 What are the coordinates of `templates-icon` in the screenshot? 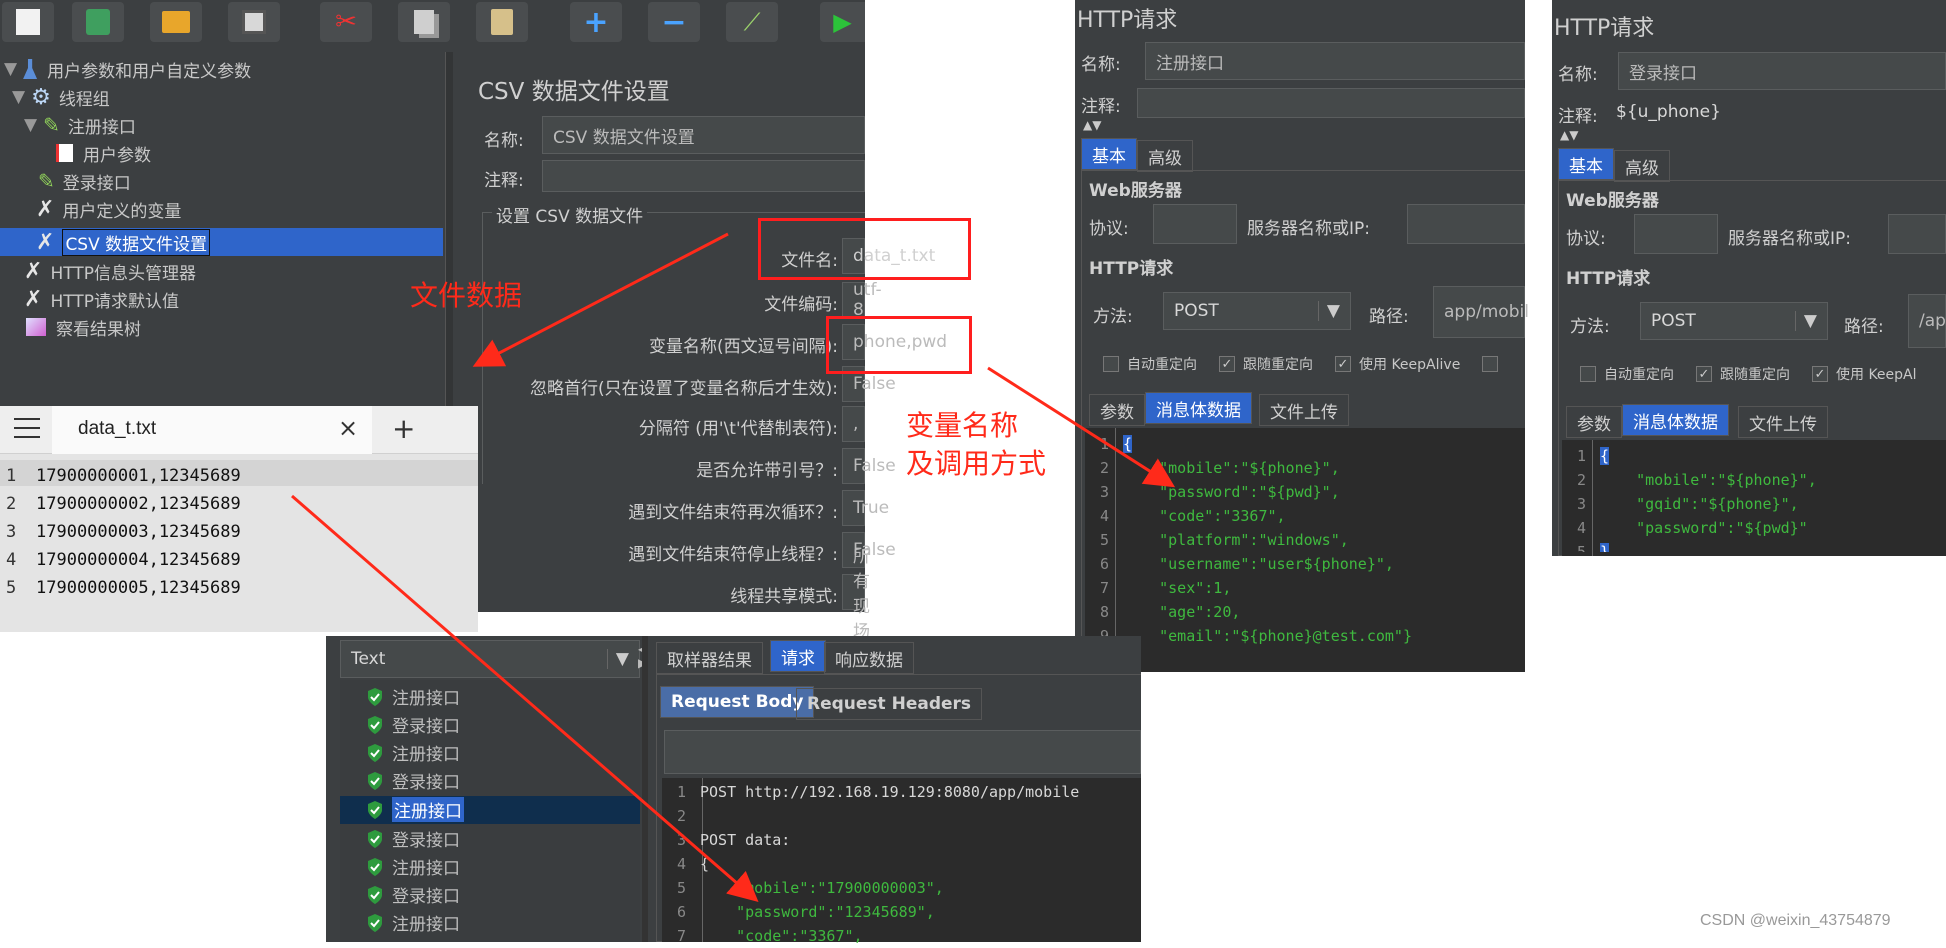 It's located at (98, 22).